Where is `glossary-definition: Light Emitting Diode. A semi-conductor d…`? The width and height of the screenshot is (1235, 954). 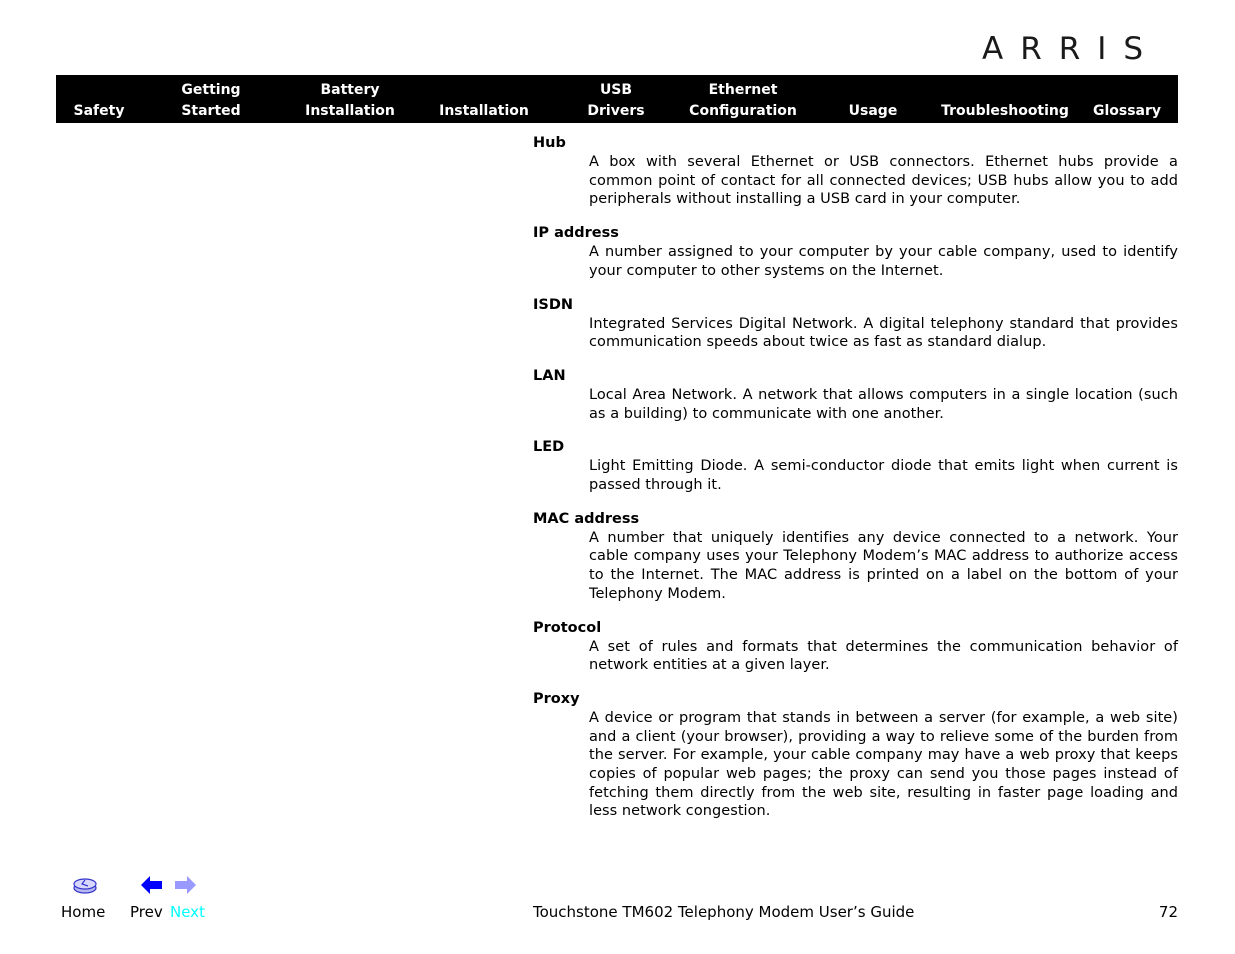
glossary-definition: Light Emitting Diode. A semi-conductor d… is located at coordinates (883, 476).